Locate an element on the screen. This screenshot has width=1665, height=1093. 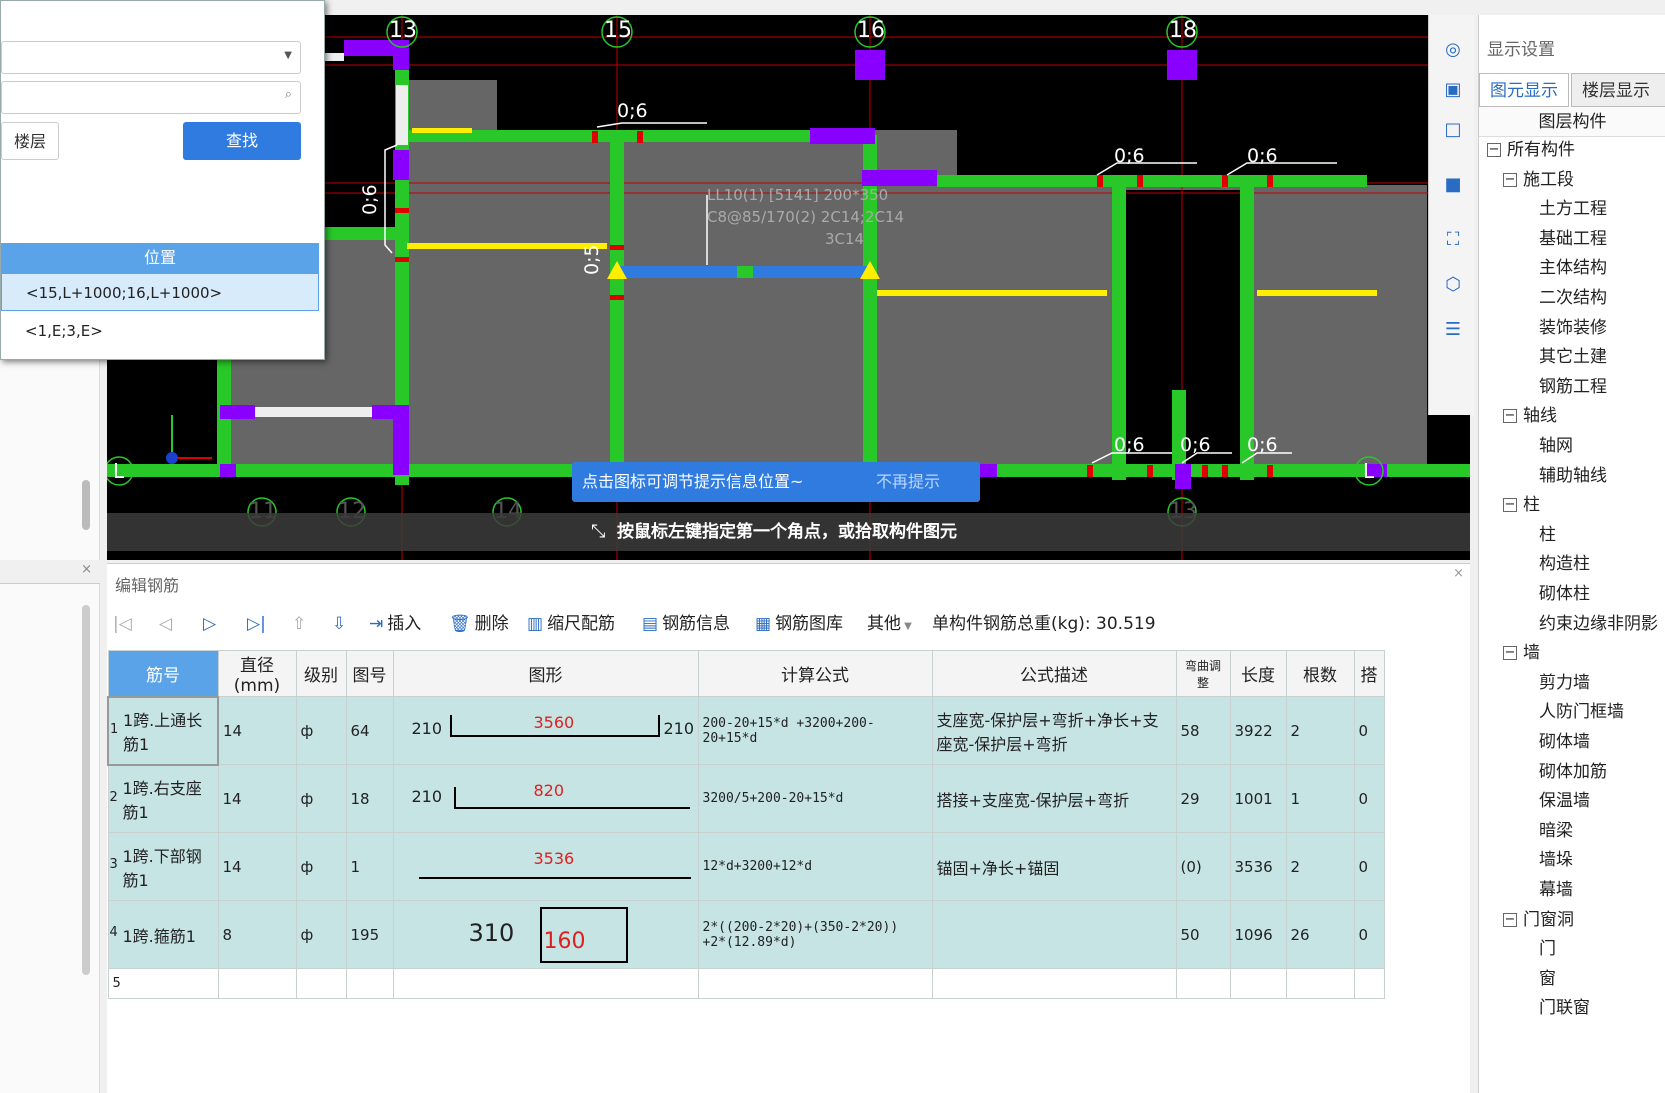
fit-view-icon: ⛶ is located at coordinates (1453, 239).